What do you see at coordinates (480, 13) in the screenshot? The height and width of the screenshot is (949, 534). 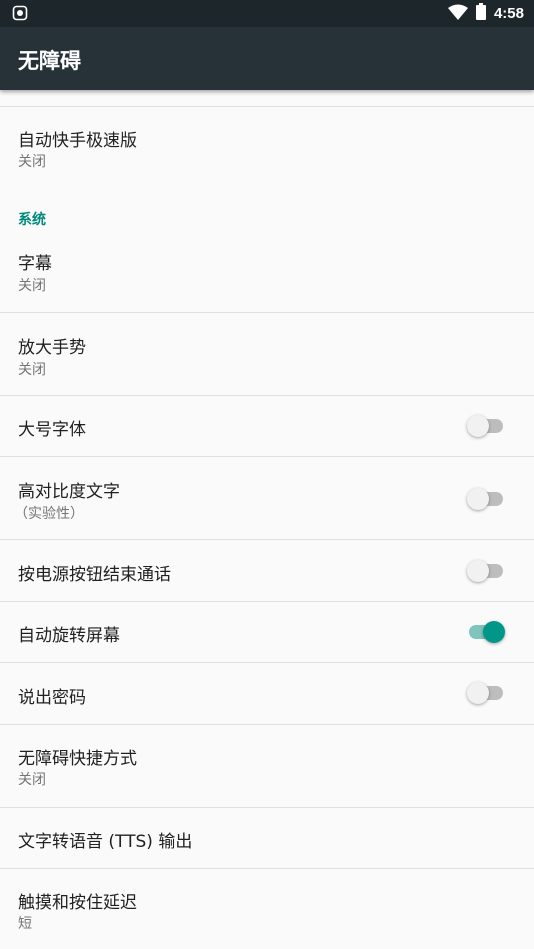 I see `battery-icon` at bounding box center [480, 13].